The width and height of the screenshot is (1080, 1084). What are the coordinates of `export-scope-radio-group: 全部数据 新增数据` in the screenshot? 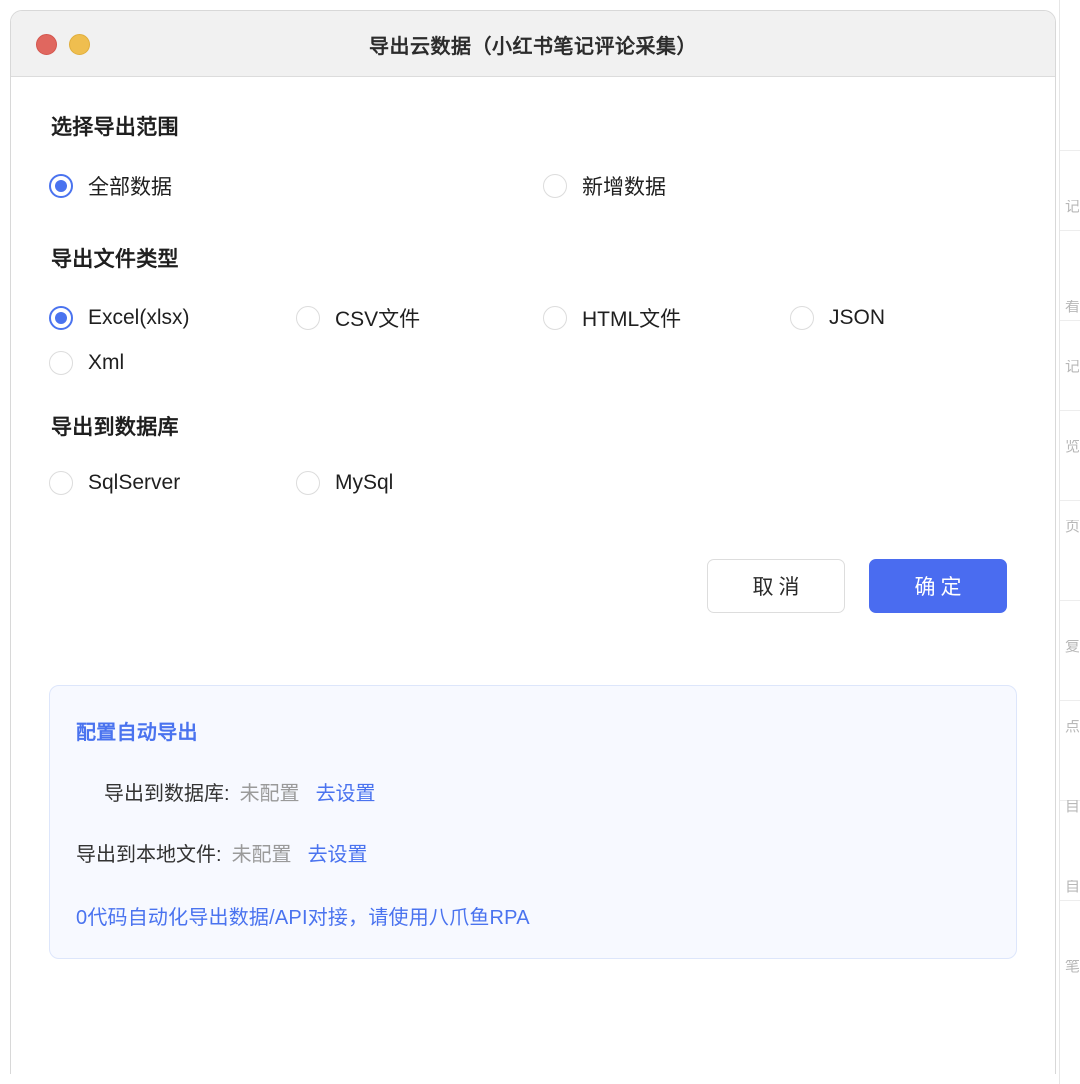 It's located at (533, 186).